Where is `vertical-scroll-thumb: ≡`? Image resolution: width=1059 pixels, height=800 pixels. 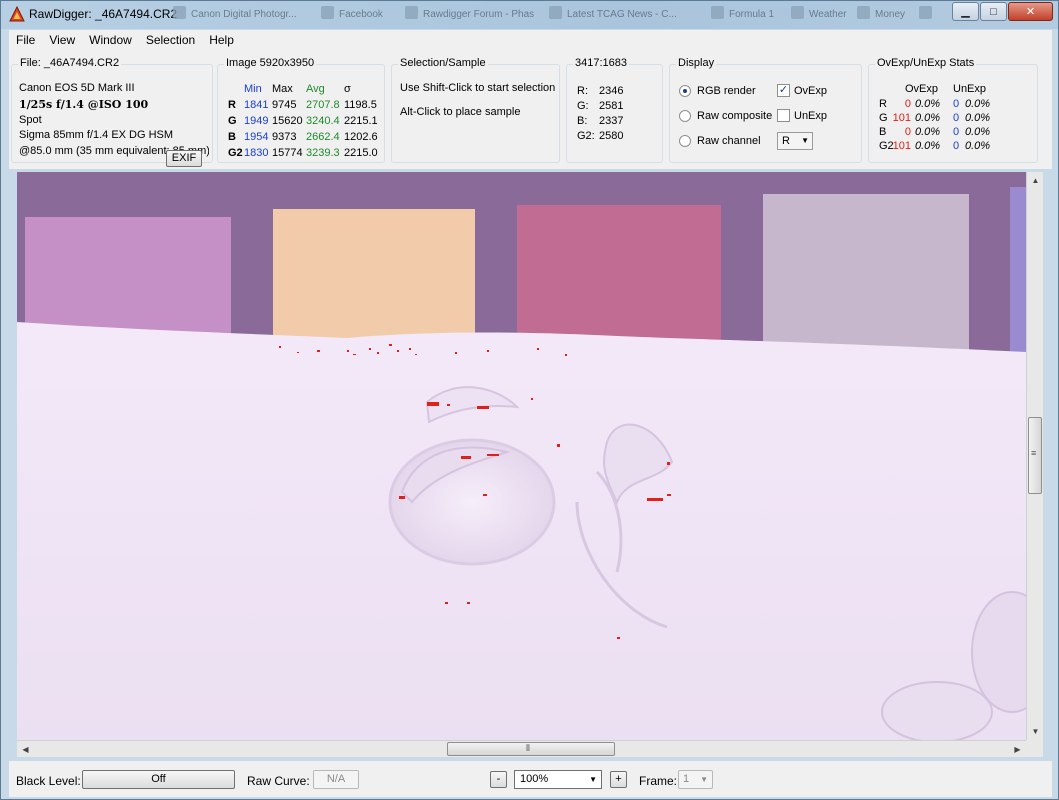
vertical-scroll-thumb: ≡ is located at coordinates (1035, 455).